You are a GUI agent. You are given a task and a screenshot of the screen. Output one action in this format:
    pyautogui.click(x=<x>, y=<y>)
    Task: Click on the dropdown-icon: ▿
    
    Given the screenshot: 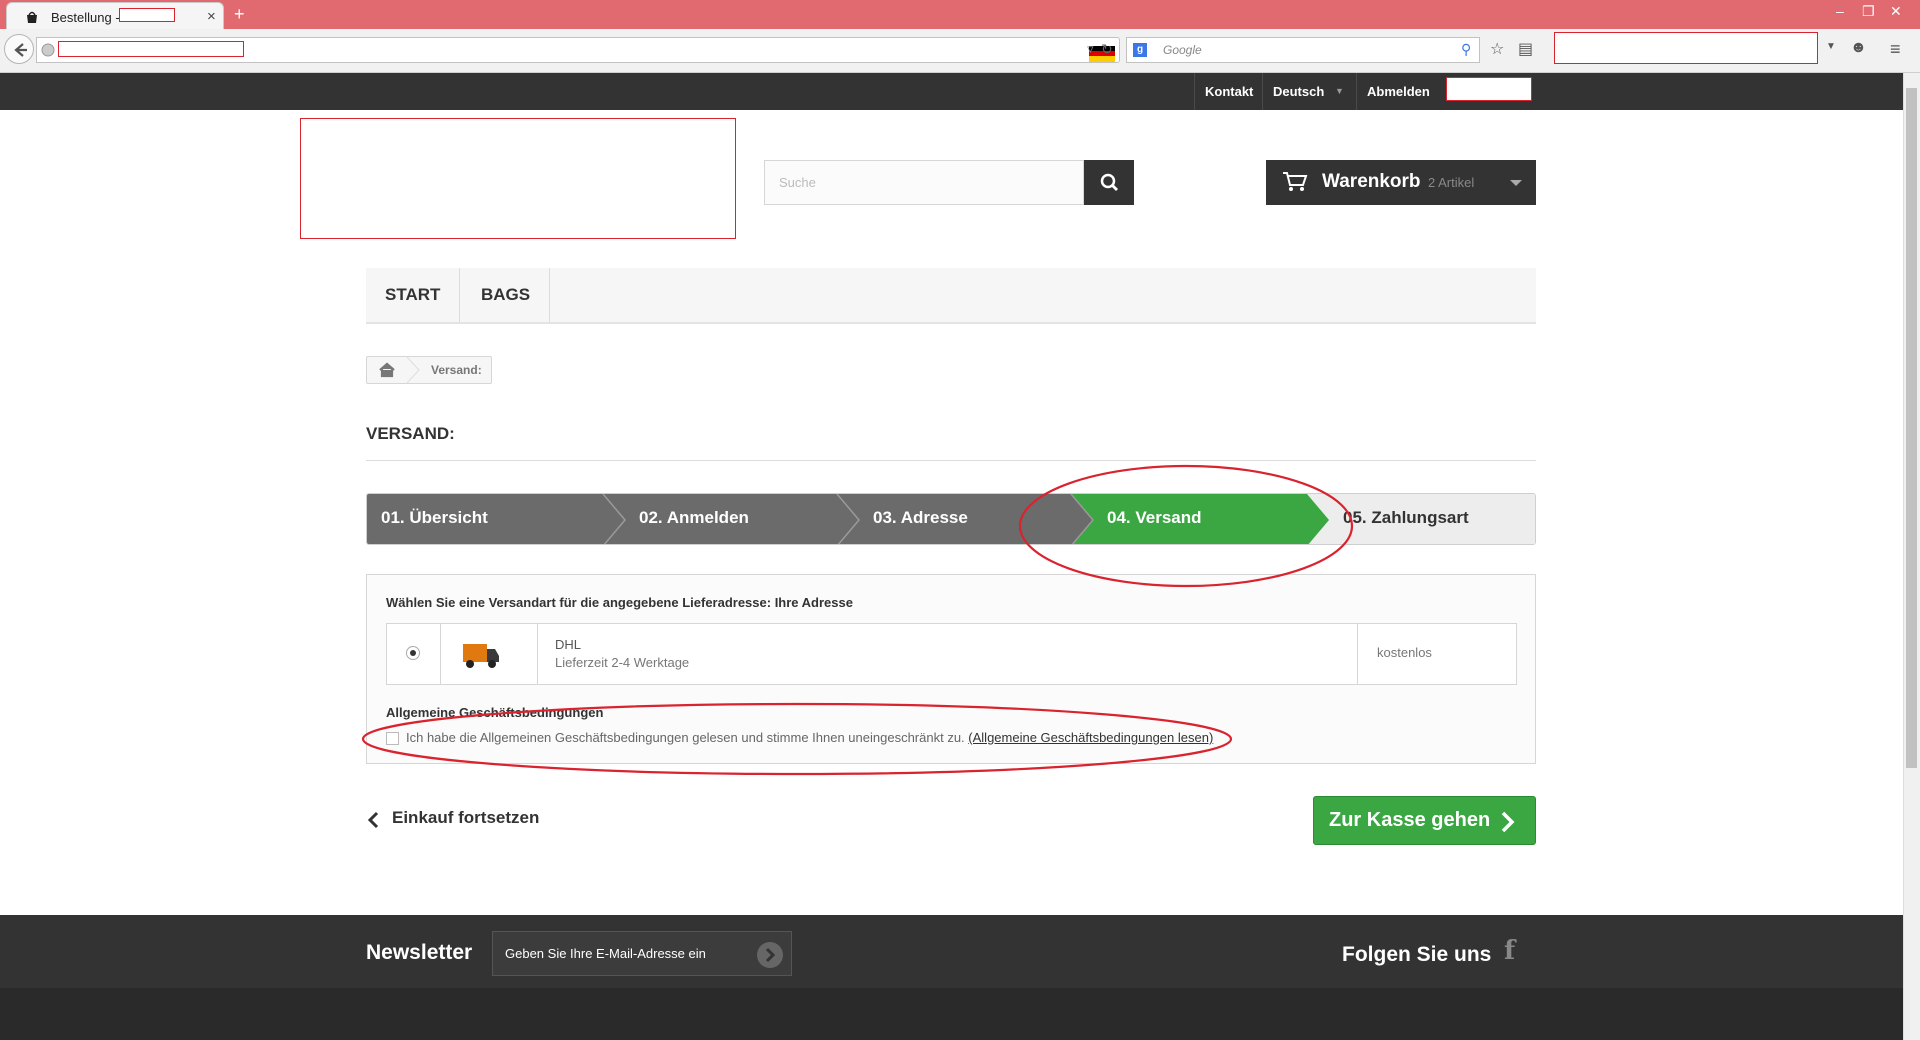 What is the action you would take?
    pyautogui.click(x=1090, y=49)
    